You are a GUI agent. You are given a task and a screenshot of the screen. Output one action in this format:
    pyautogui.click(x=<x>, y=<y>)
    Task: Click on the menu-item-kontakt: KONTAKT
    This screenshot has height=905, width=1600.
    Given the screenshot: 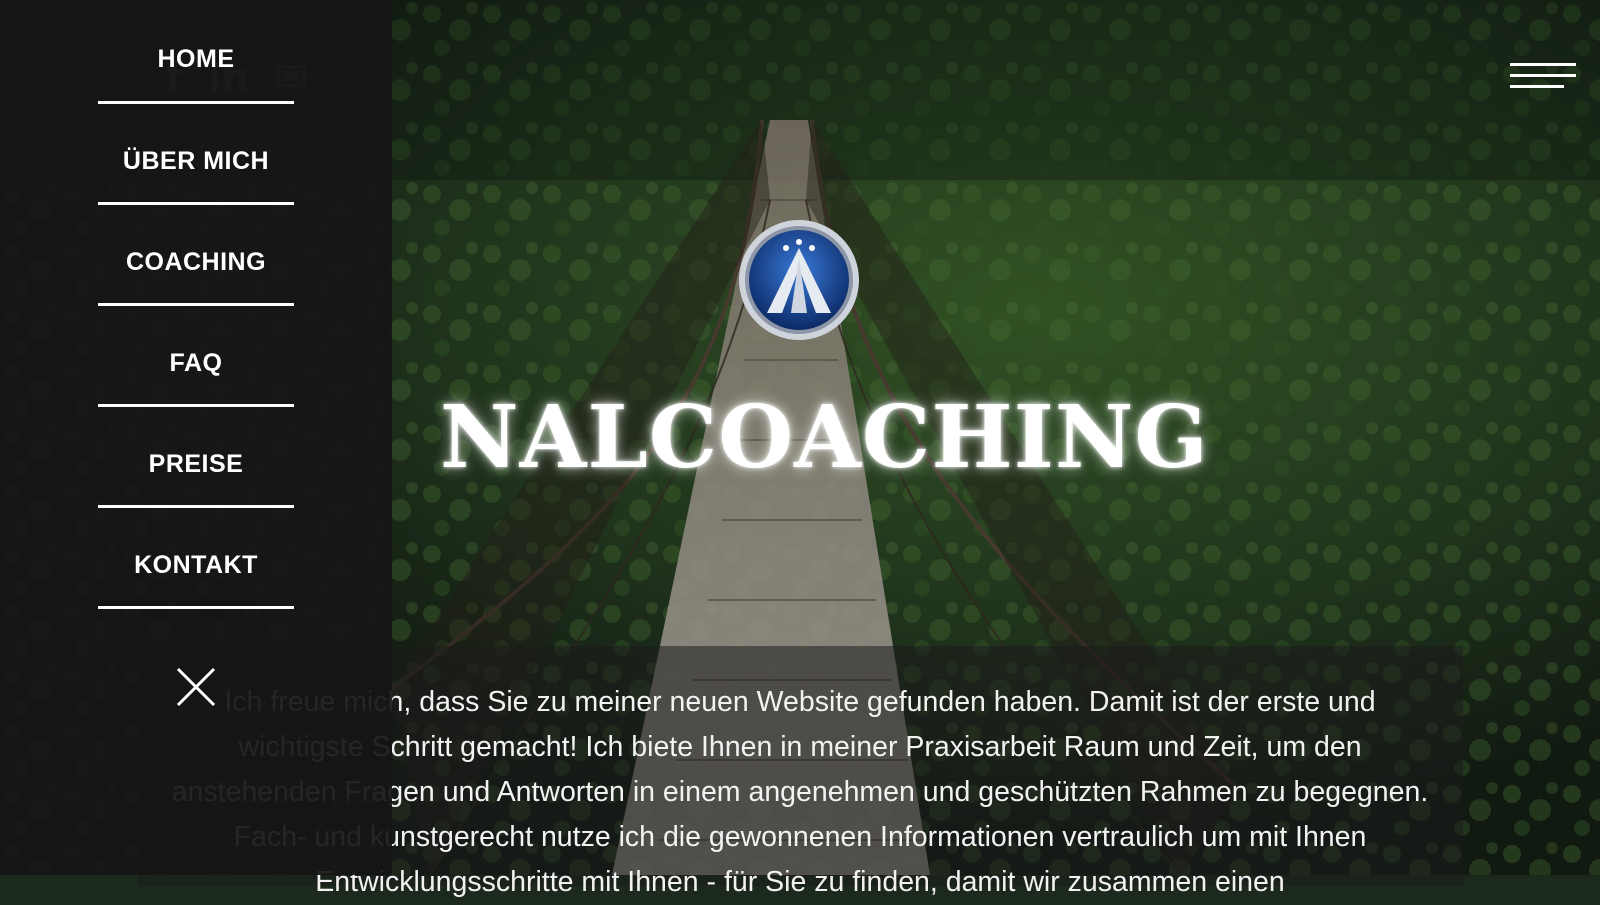 What is the action you would take?
    pyautogui.click(x=196, y=558)
    